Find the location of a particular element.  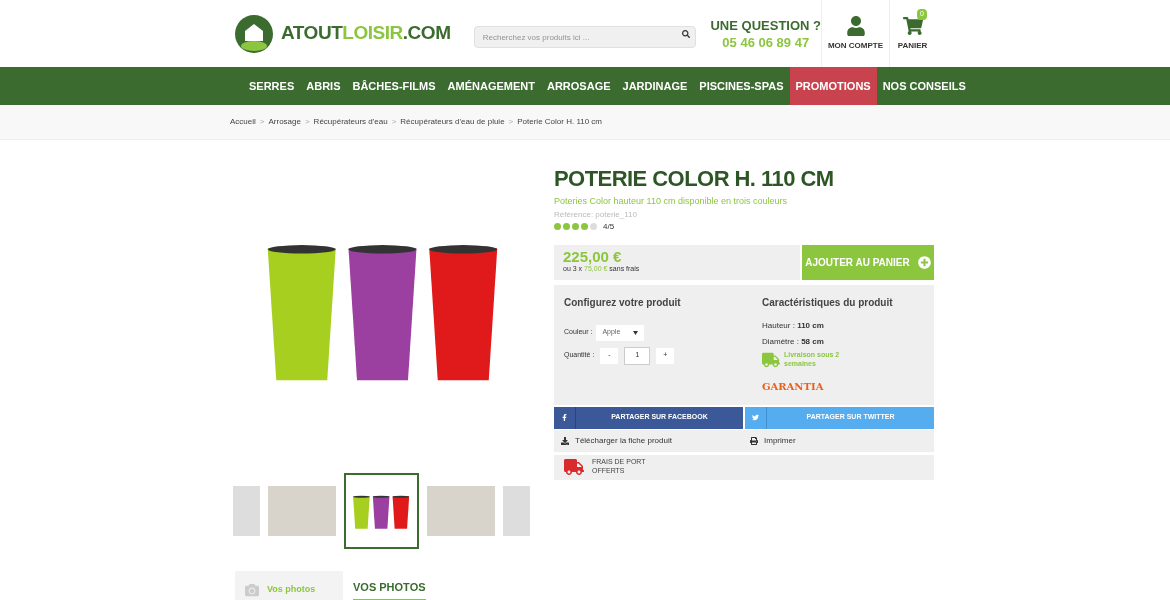

breadcrumb-link: Récupérateurs d'eau is located at coordinates (350, 122).